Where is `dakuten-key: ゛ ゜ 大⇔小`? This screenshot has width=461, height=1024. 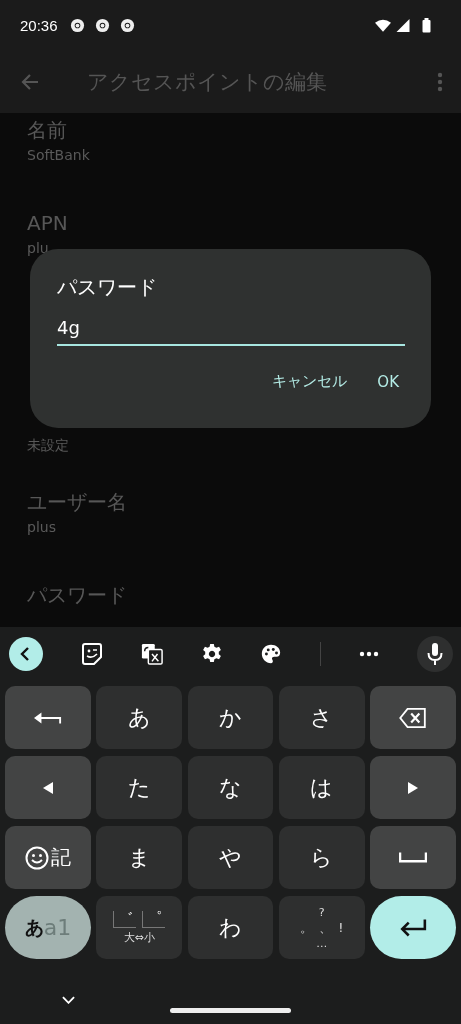
dakuten-key: ゛ ゜ 大⇔小 is located at coordinates (139, 927).